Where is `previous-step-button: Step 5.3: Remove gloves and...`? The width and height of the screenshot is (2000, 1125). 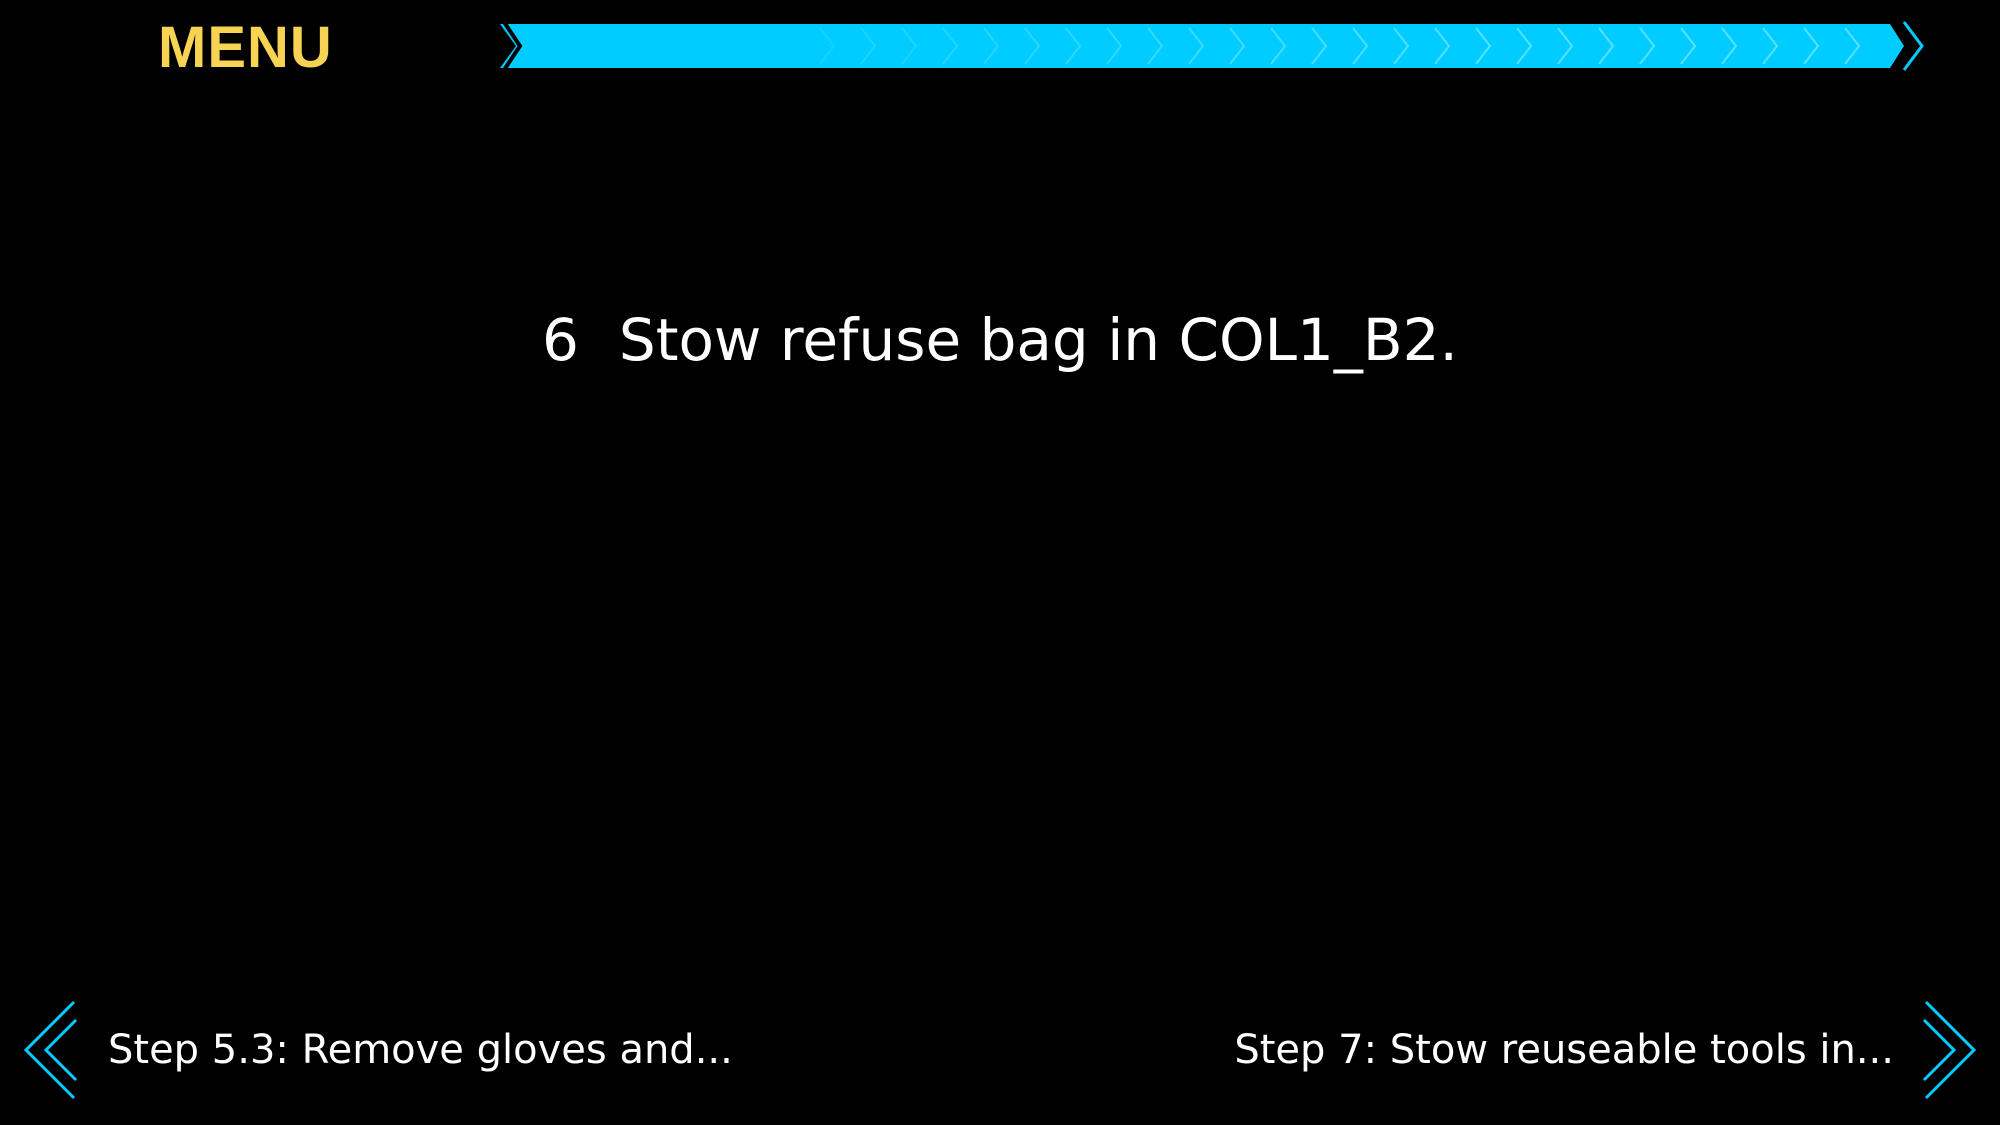
previous-step-button: Step 5.3: Remove gloves and... is located at coordinates (377, 1050).